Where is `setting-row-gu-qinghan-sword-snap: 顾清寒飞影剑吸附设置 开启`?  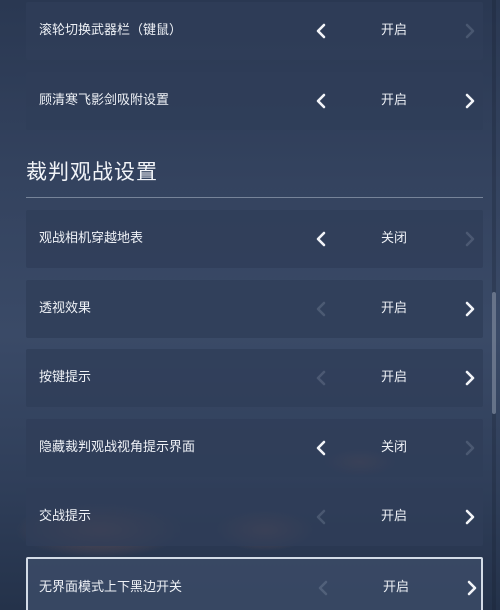
setting-row-gu-qinghan-sword-snap: 顾清寒飞影剑吸附设置 开启 is located at coordinates (254, 101).